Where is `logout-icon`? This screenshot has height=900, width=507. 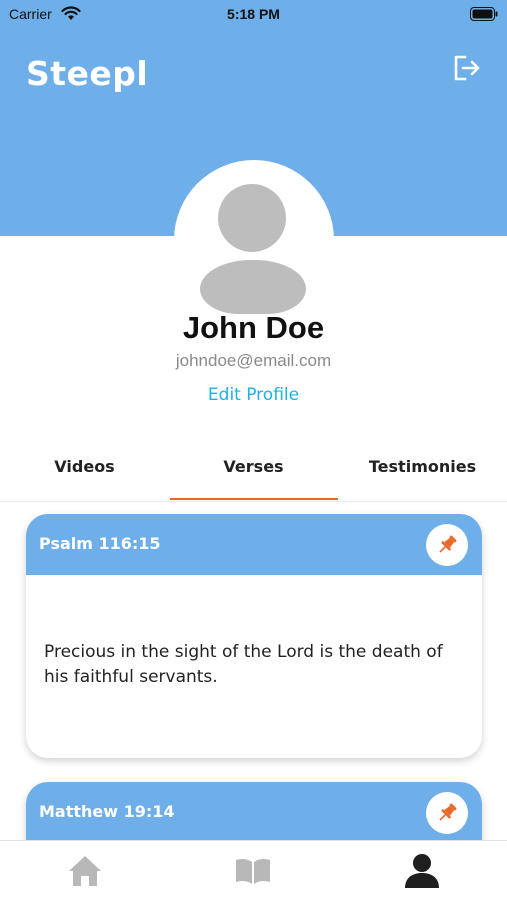
logout-icon is located at coordinates (467, 68).